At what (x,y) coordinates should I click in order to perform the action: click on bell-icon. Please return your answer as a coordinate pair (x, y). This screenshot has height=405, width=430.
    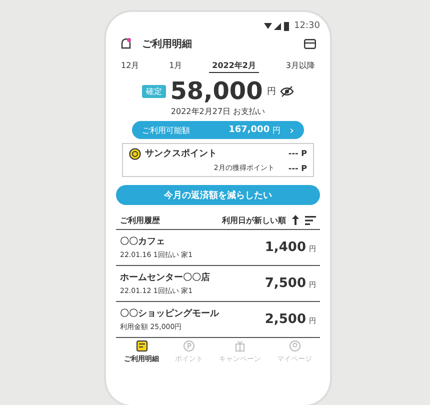
    Looking at the image, I should click on (126, 44).